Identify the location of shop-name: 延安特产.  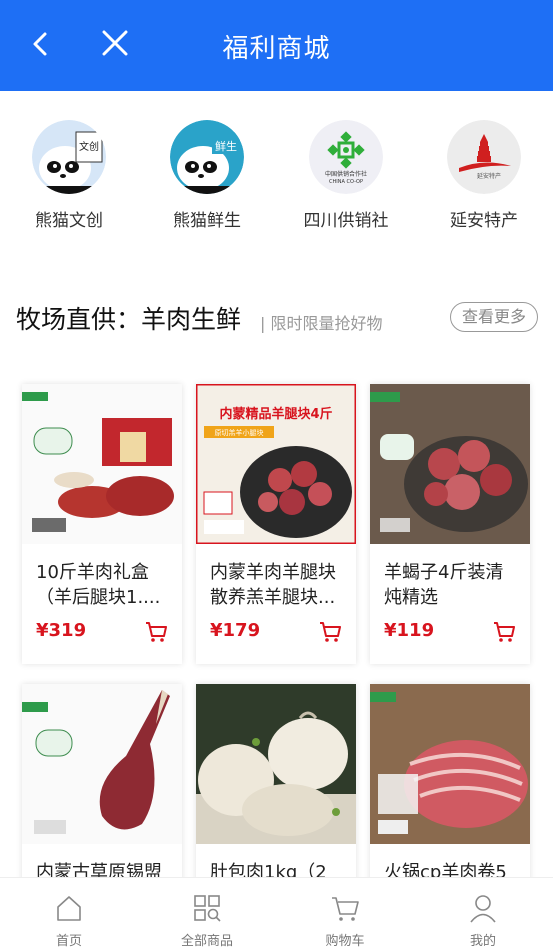
(484, 221).